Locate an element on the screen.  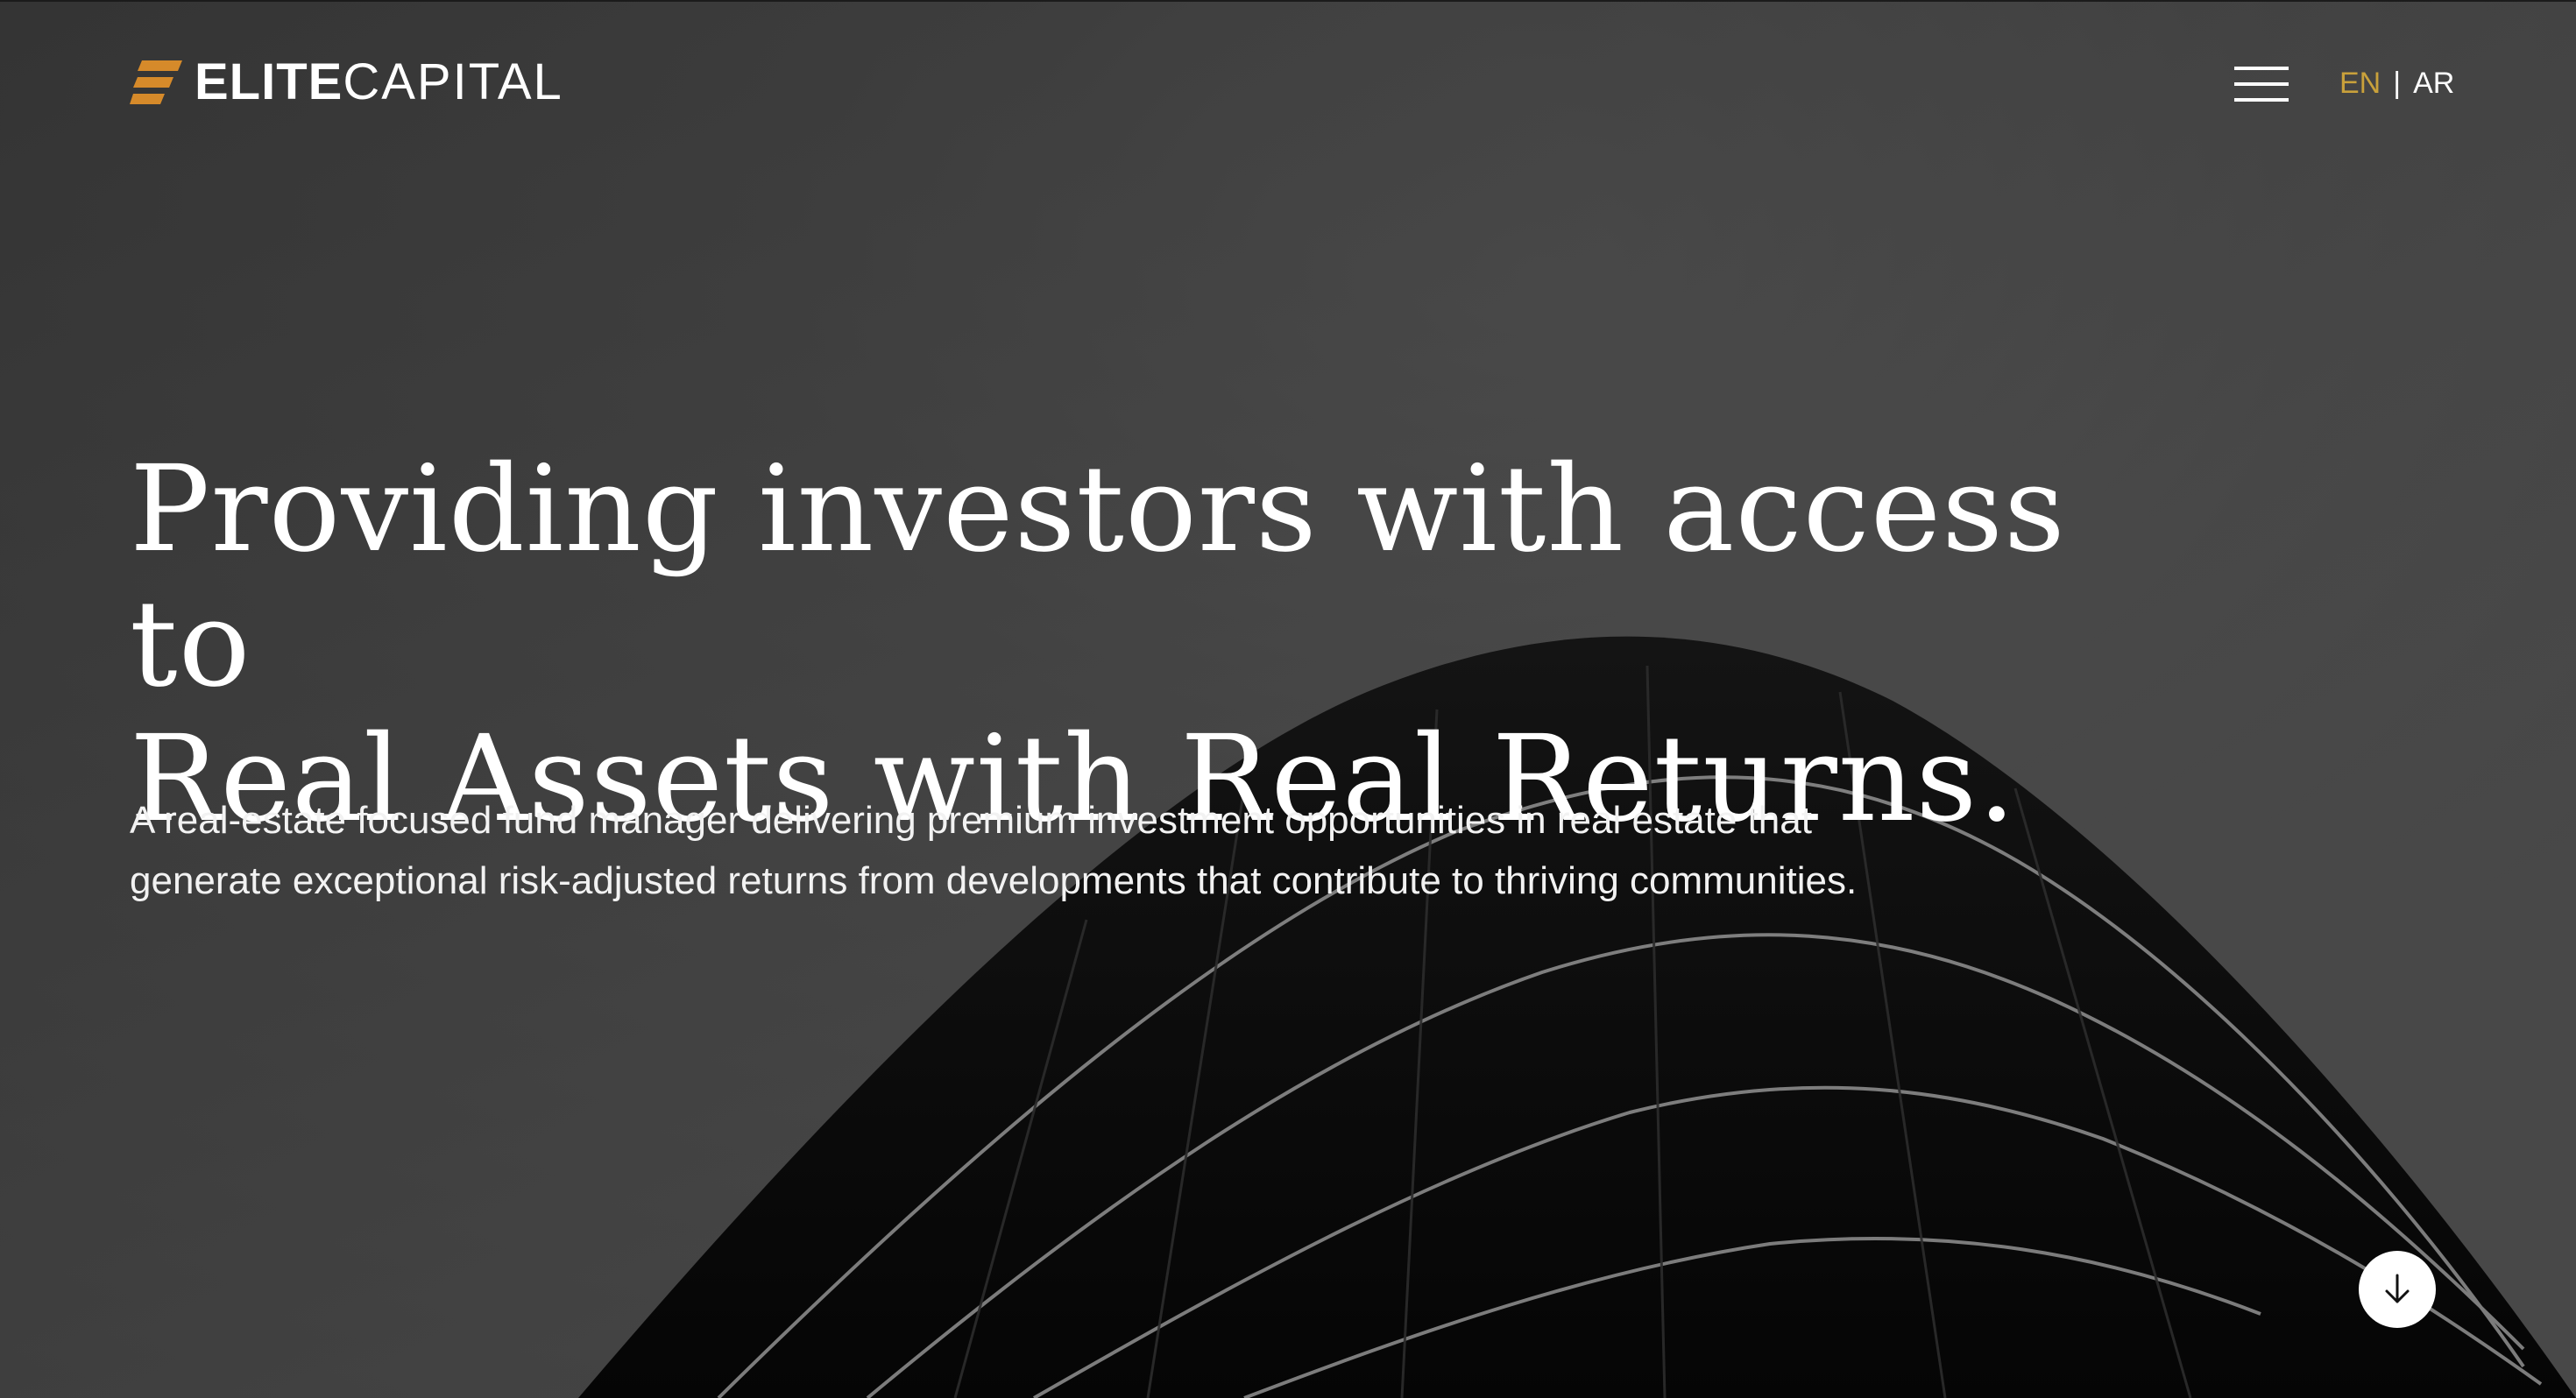
hamburger-icon-bar-top is located at coordinates (2261, 68).